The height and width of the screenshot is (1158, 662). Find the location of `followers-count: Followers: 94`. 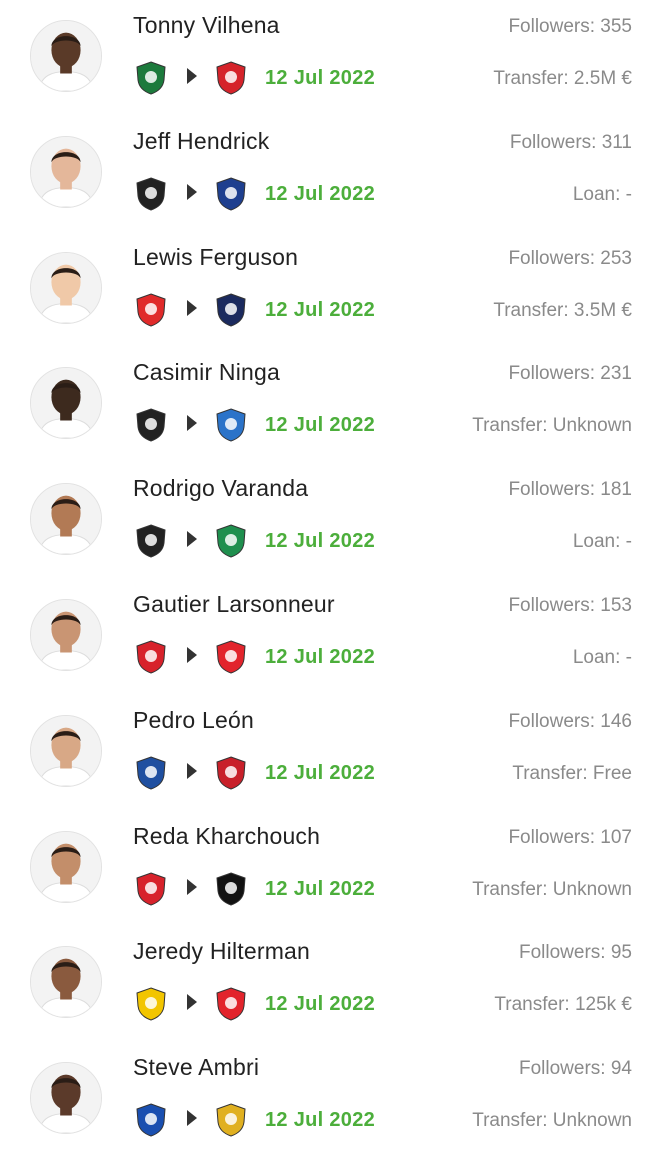

followers-count: Followers: 94 is located at coordinates (575, 1069).